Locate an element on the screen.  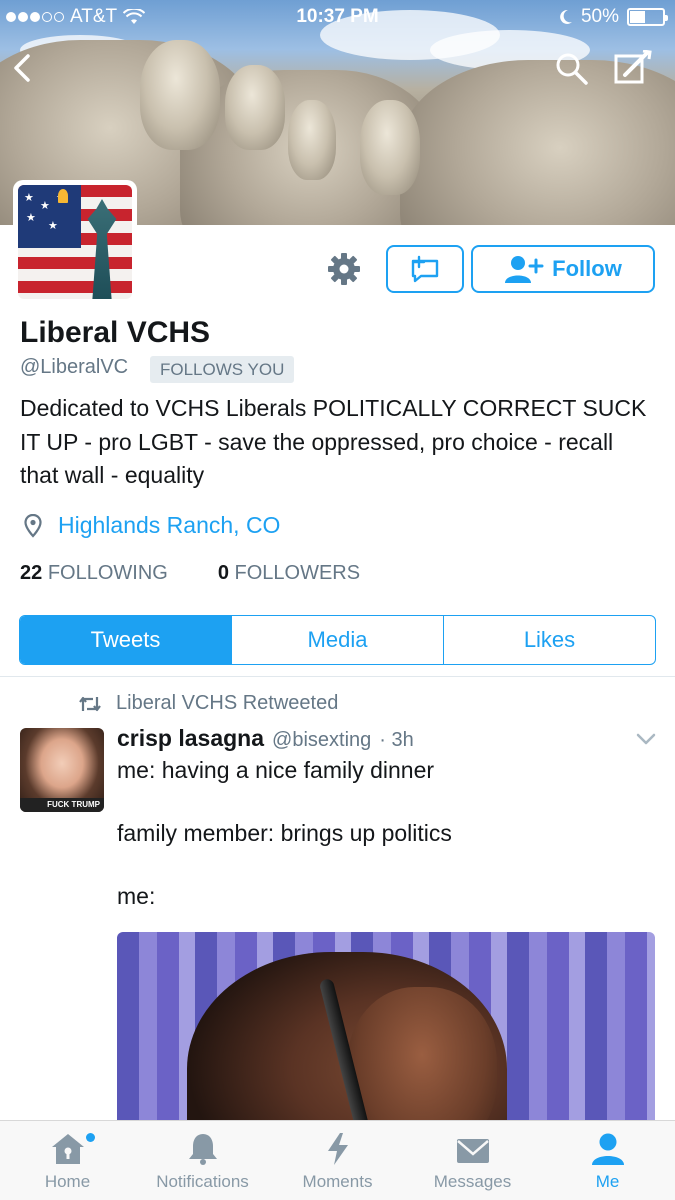
tab-media: Media is located at coordinates (337, 640).